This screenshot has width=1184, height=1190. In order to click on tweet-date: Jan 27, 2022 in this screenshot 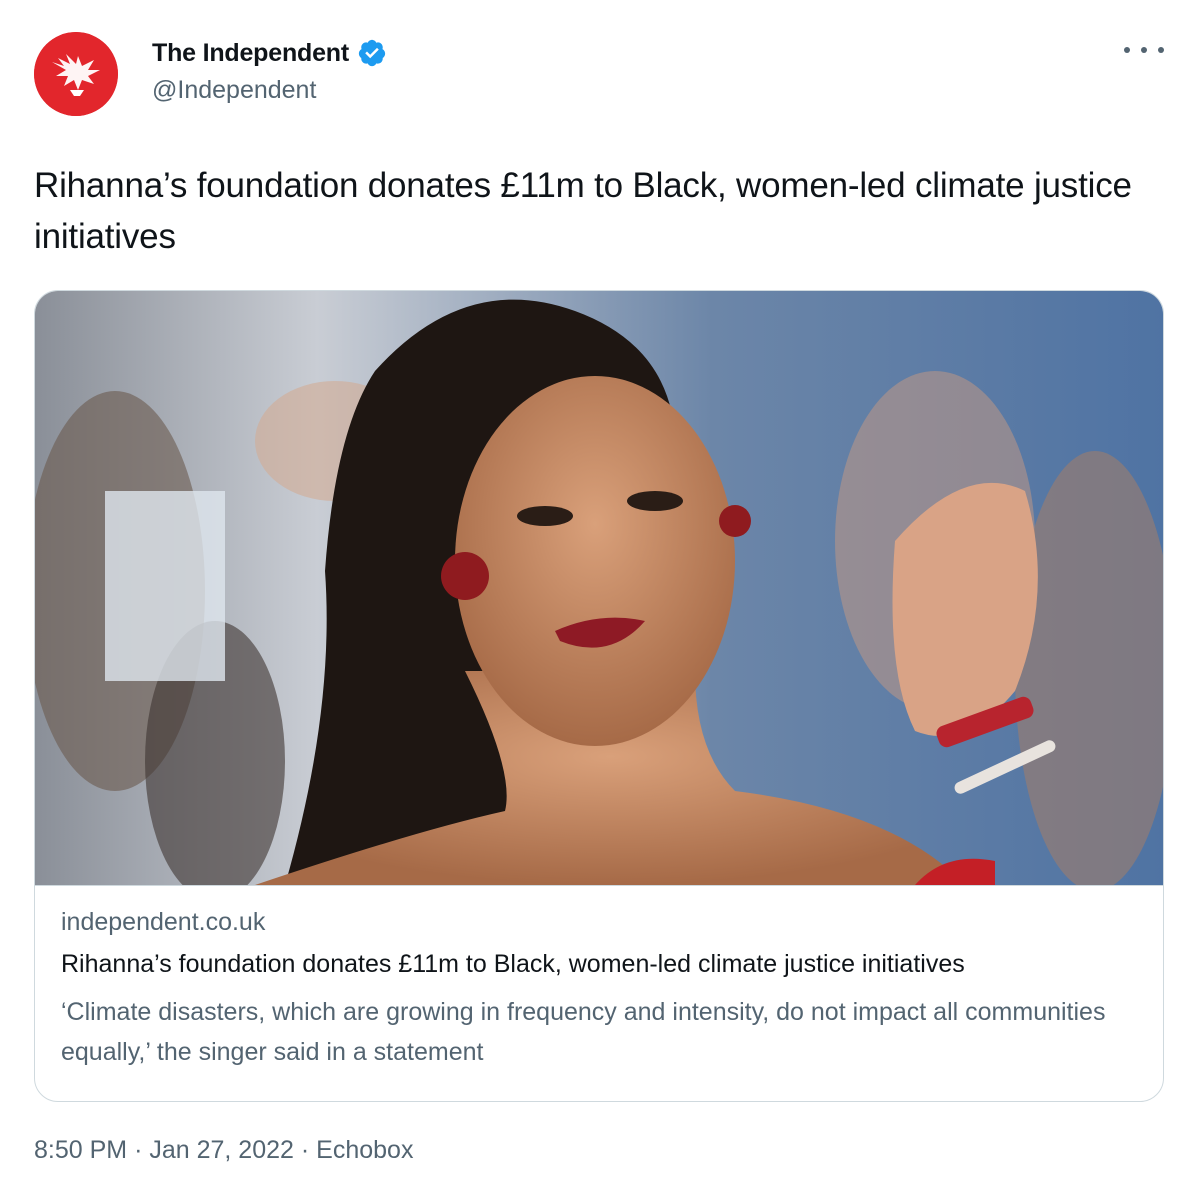, I will do `click(221, 1150)`.